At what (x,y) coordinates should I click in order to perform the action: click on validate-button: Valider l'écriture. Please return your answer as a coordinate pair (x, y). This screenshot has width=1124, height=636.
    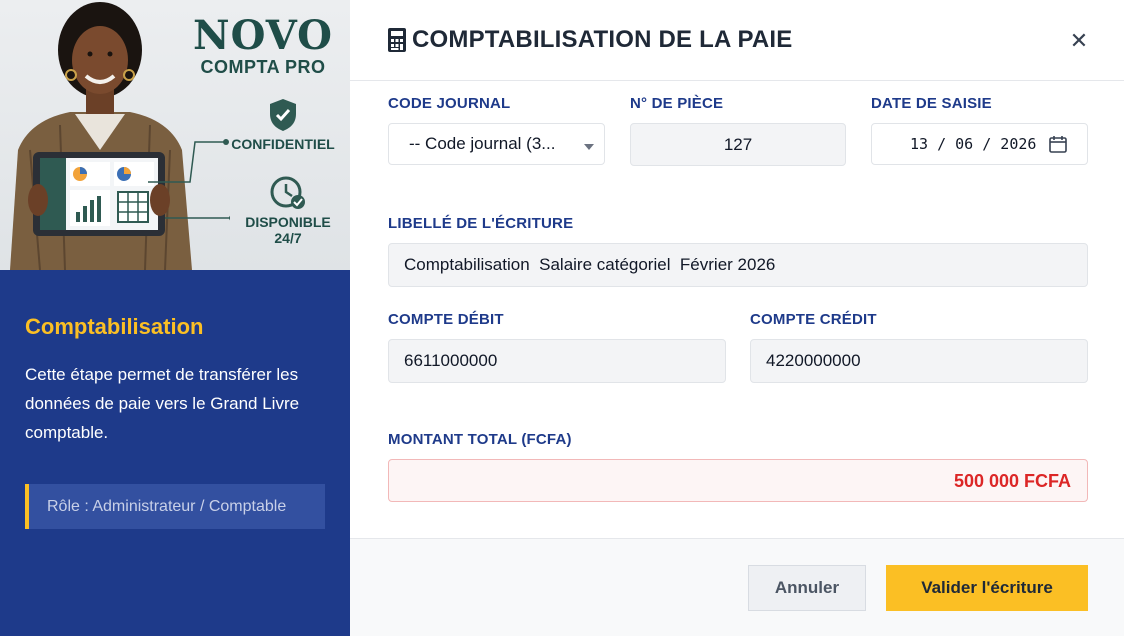
    Looking at the image, I should click on (987, 588).